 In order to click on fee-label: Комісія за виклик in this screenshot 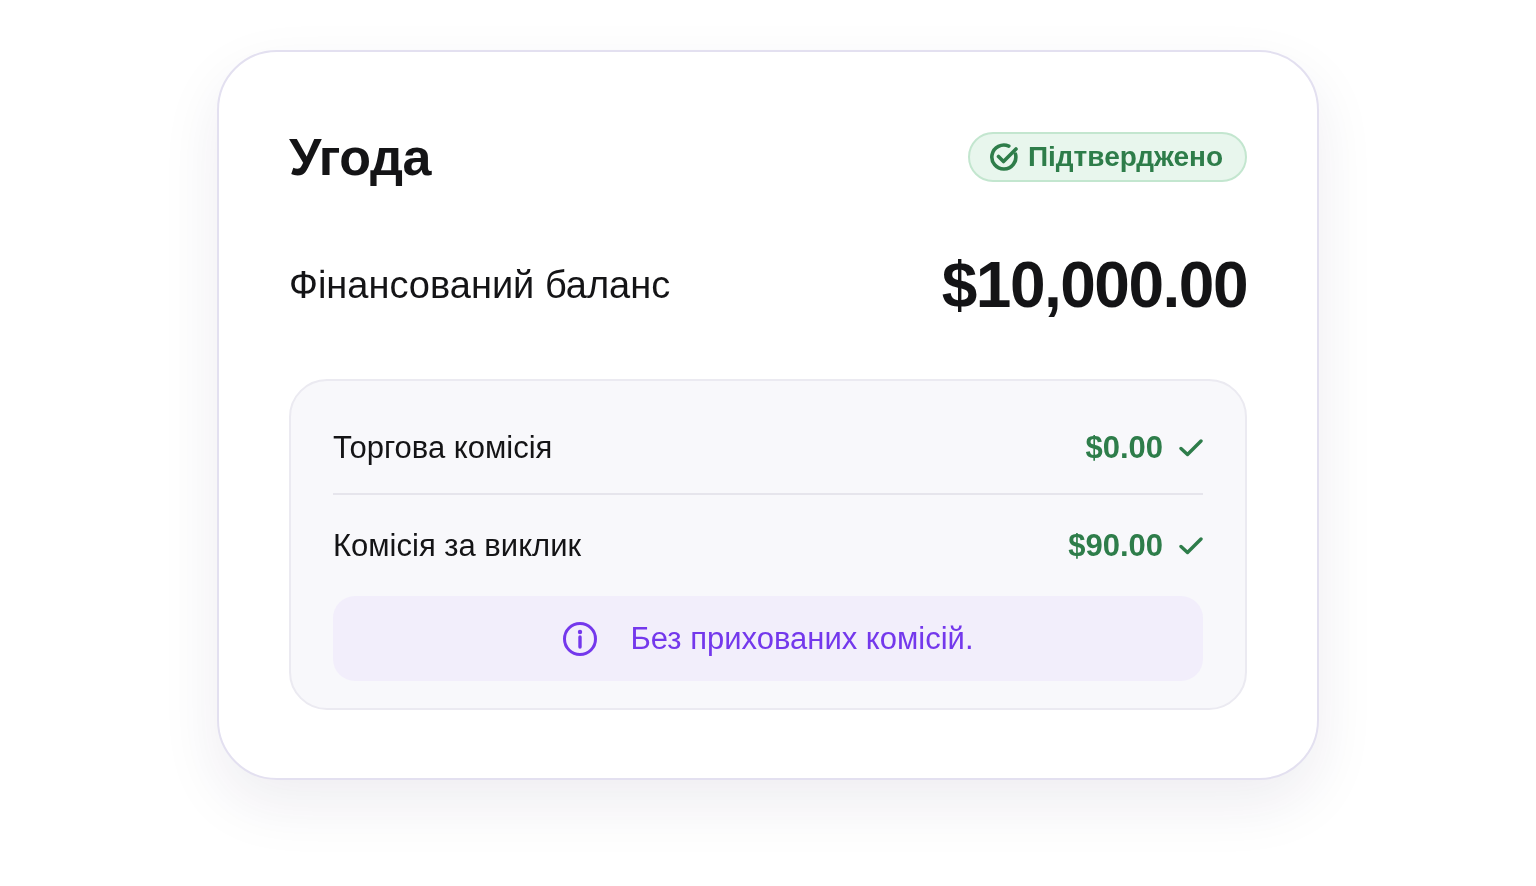, I will do `click(457, 545)`.